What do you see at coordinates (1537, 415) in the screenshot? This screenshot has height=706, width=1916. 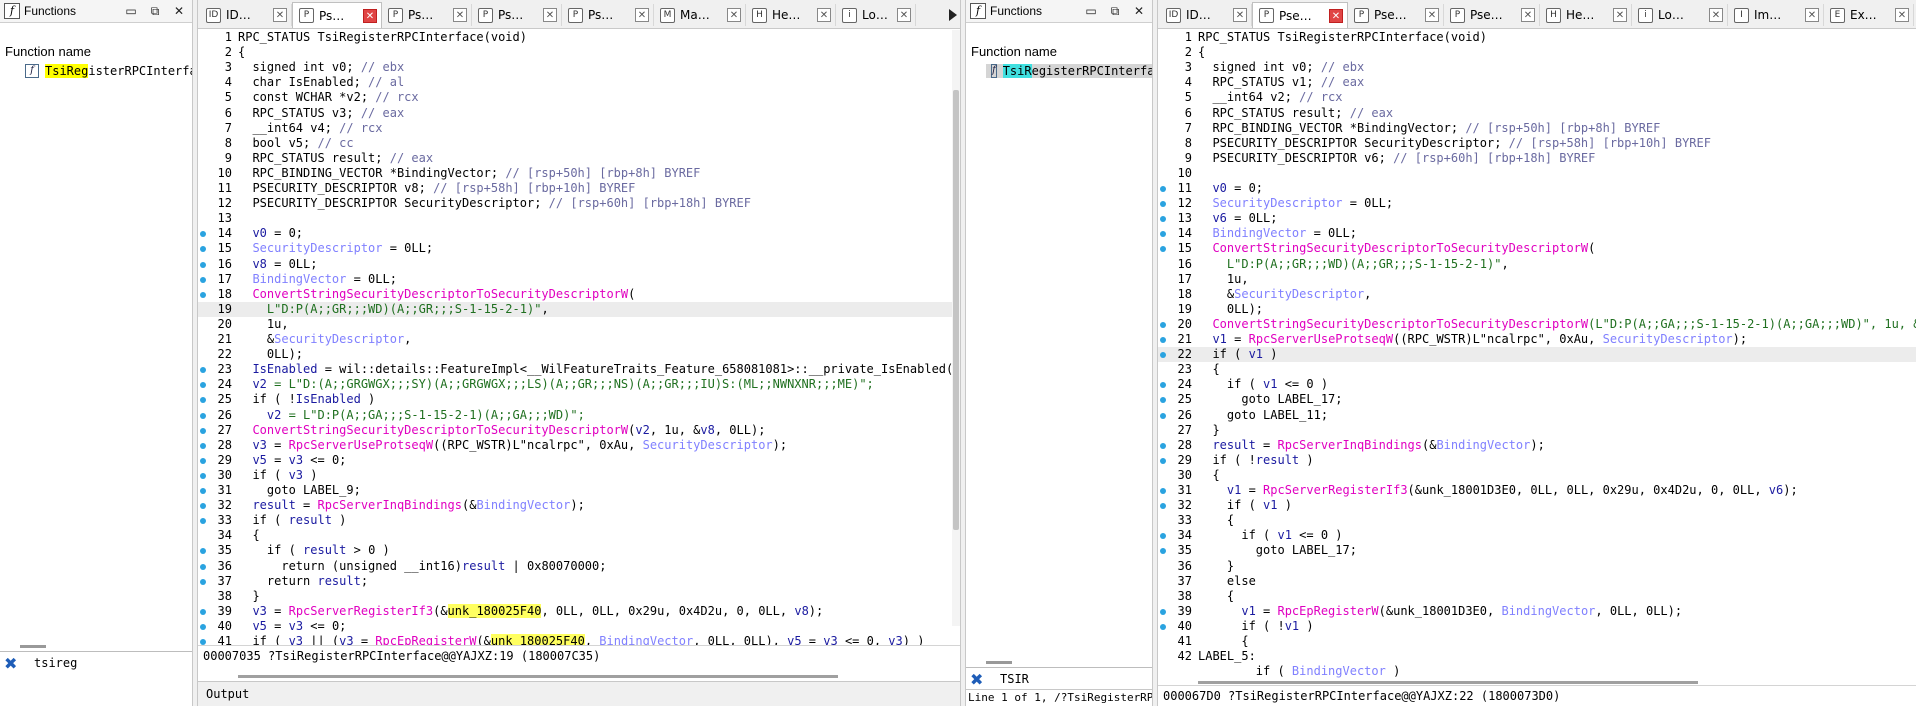 I see `code-line: 26 goto LABEL_11;` at bounding box center [1537, 415].